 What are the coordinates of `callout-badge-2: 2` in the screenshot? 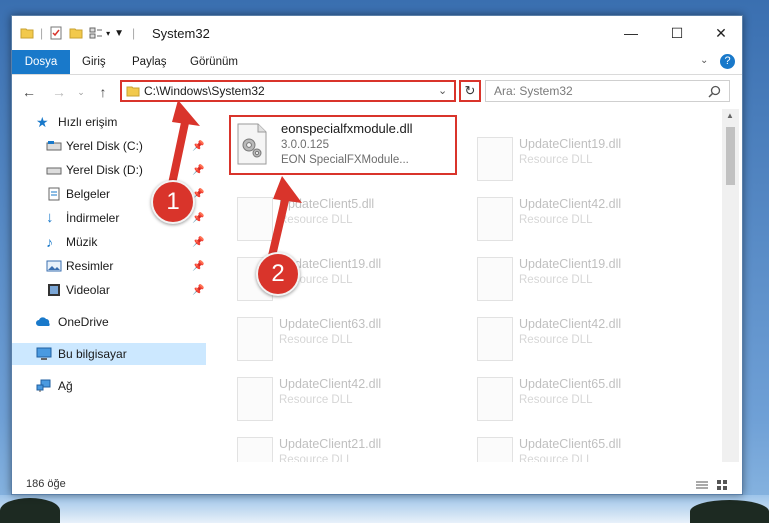 It's located at (278, 274).